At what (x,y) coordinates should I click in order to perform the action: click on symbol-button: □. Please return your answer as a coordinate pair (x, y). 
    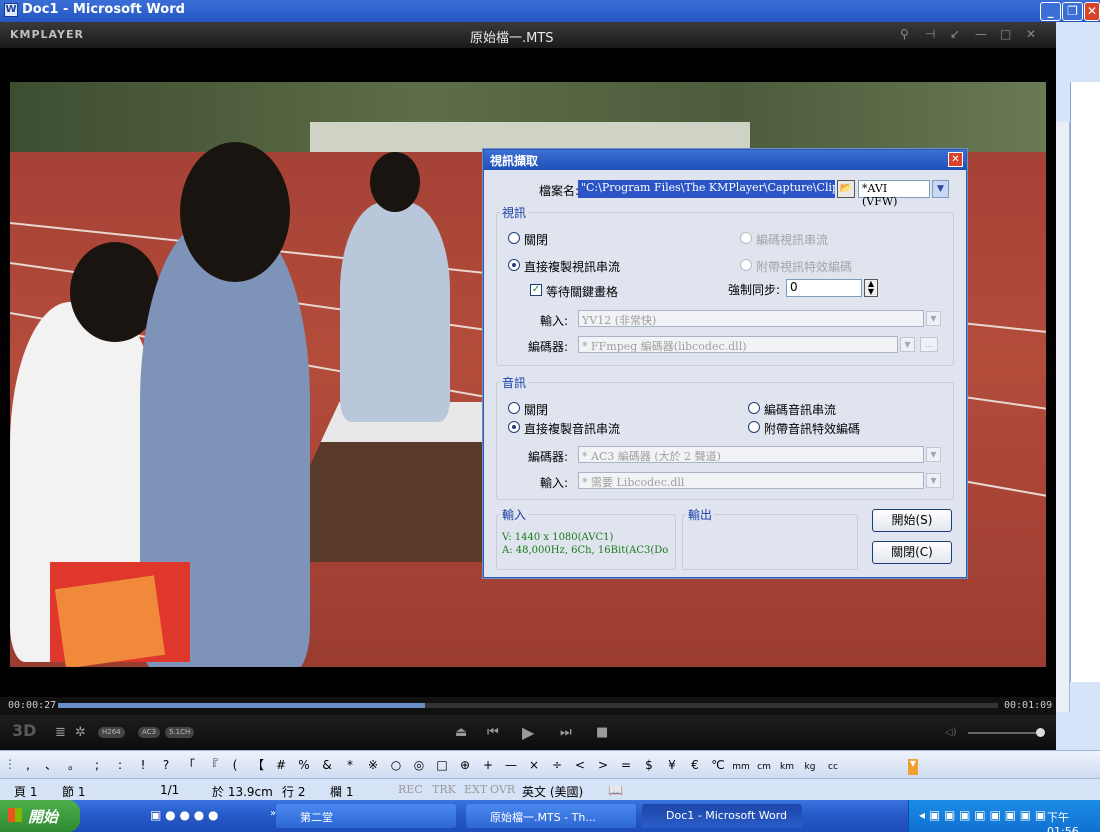
    Looking at the image, I should click on (442, 765).